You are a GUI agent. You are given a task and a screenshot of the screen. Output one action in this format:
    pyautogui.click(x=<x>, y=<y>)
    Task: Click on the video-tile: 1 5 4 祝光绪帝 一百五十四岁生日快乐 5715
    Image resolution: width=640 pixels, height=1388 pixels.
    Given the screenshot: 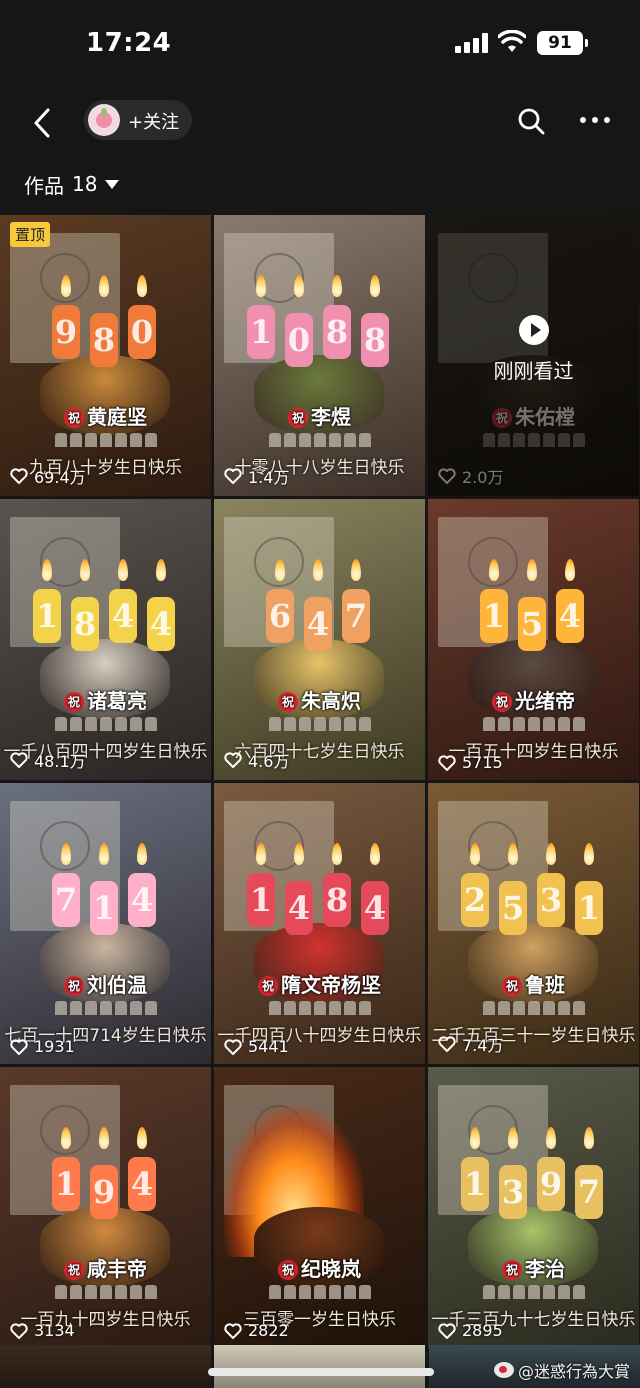 What is the action you would take?
    pyautogui.click(x=533, y=639)
    